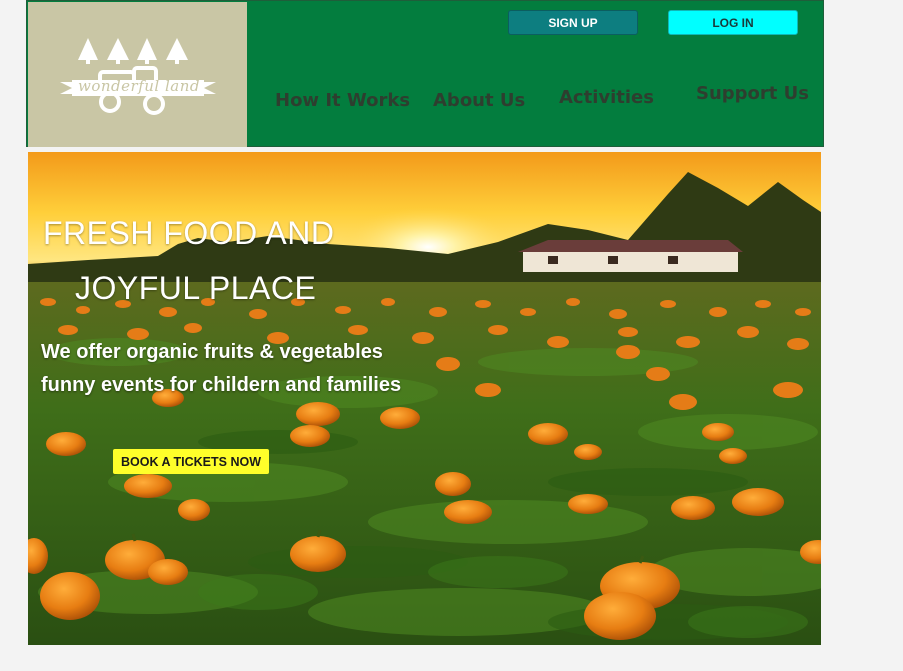 The height and width of the screenshot is (671, 903). What do you see at coordinates (733, 22) in the screenshot?
I see `log-in-button: LOG IN` at bounding box center [733, 22].